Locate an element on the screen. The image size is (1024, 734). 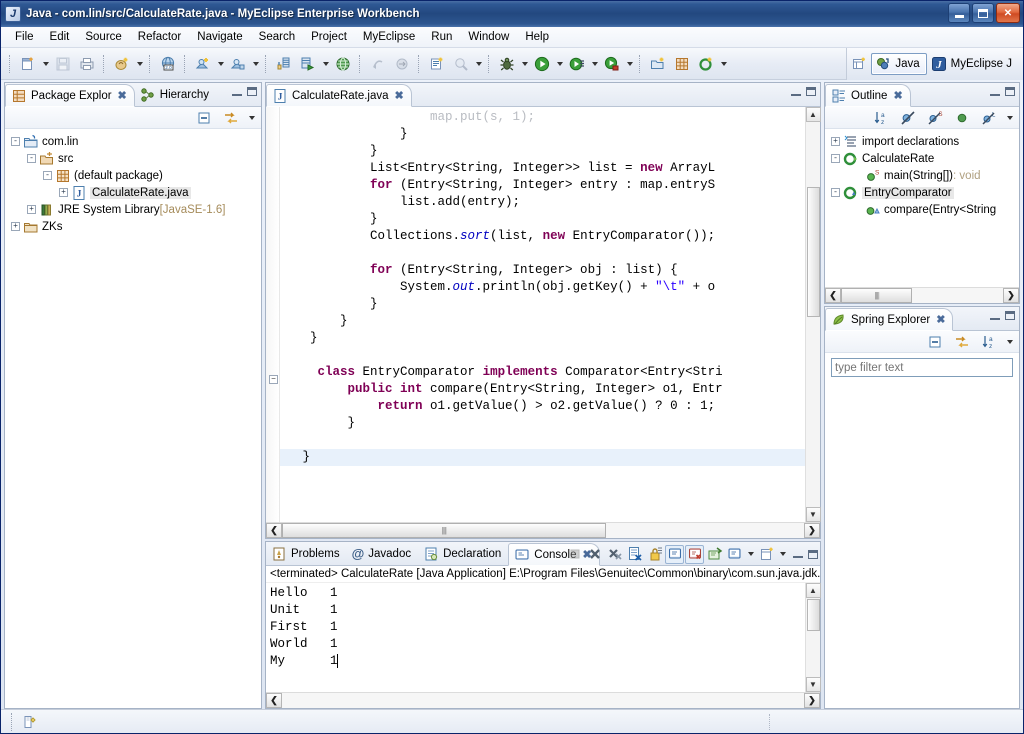
tab-problems: Problems is located at coordinates (306, 553).